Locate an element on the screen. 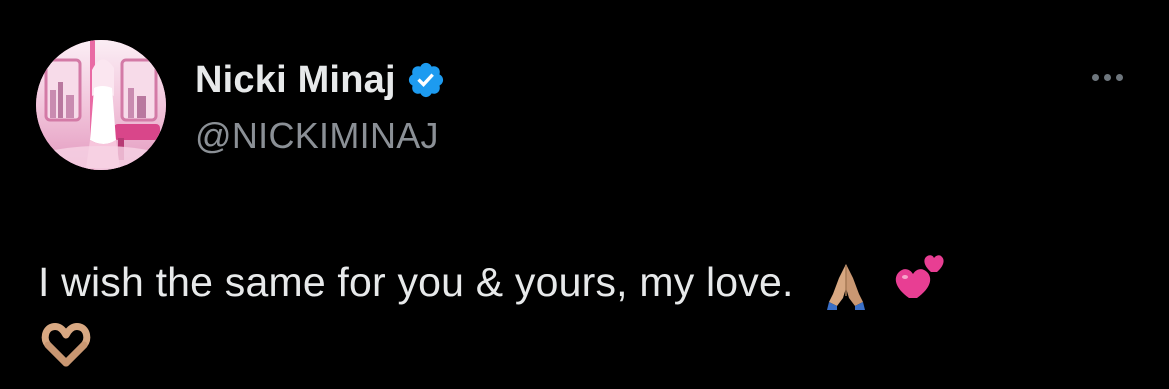  avatar-image is located at coordinates (101, 105).